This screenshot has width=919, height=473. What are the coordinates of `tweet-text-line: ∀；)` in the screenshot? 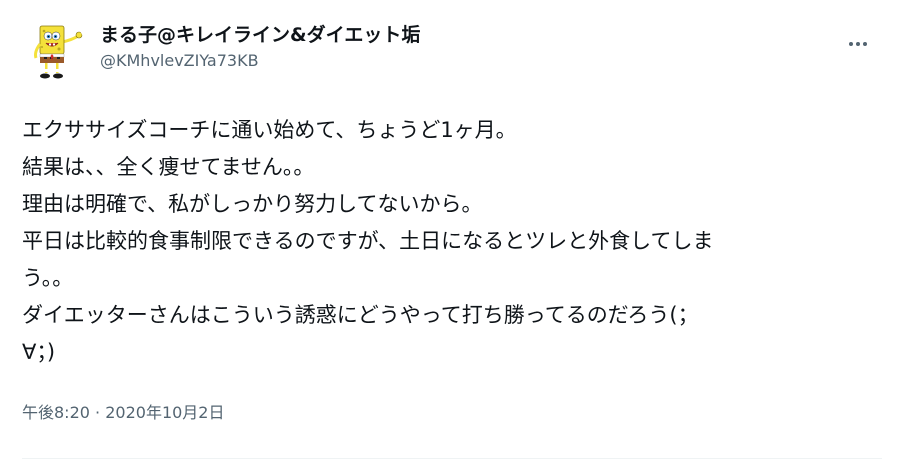 It's located at (39, 352).